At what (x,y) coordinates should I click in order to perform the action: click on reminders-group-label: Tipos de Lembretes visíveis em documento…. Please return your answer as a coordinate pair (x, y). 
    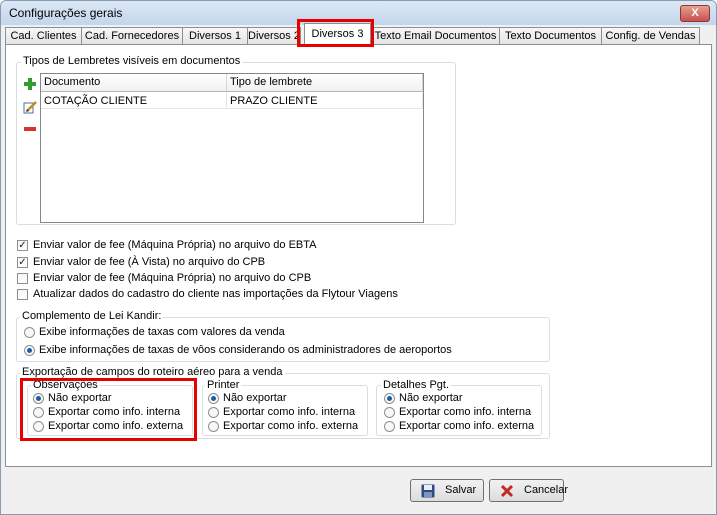
    Looking at the image, I should click on (132, 61).